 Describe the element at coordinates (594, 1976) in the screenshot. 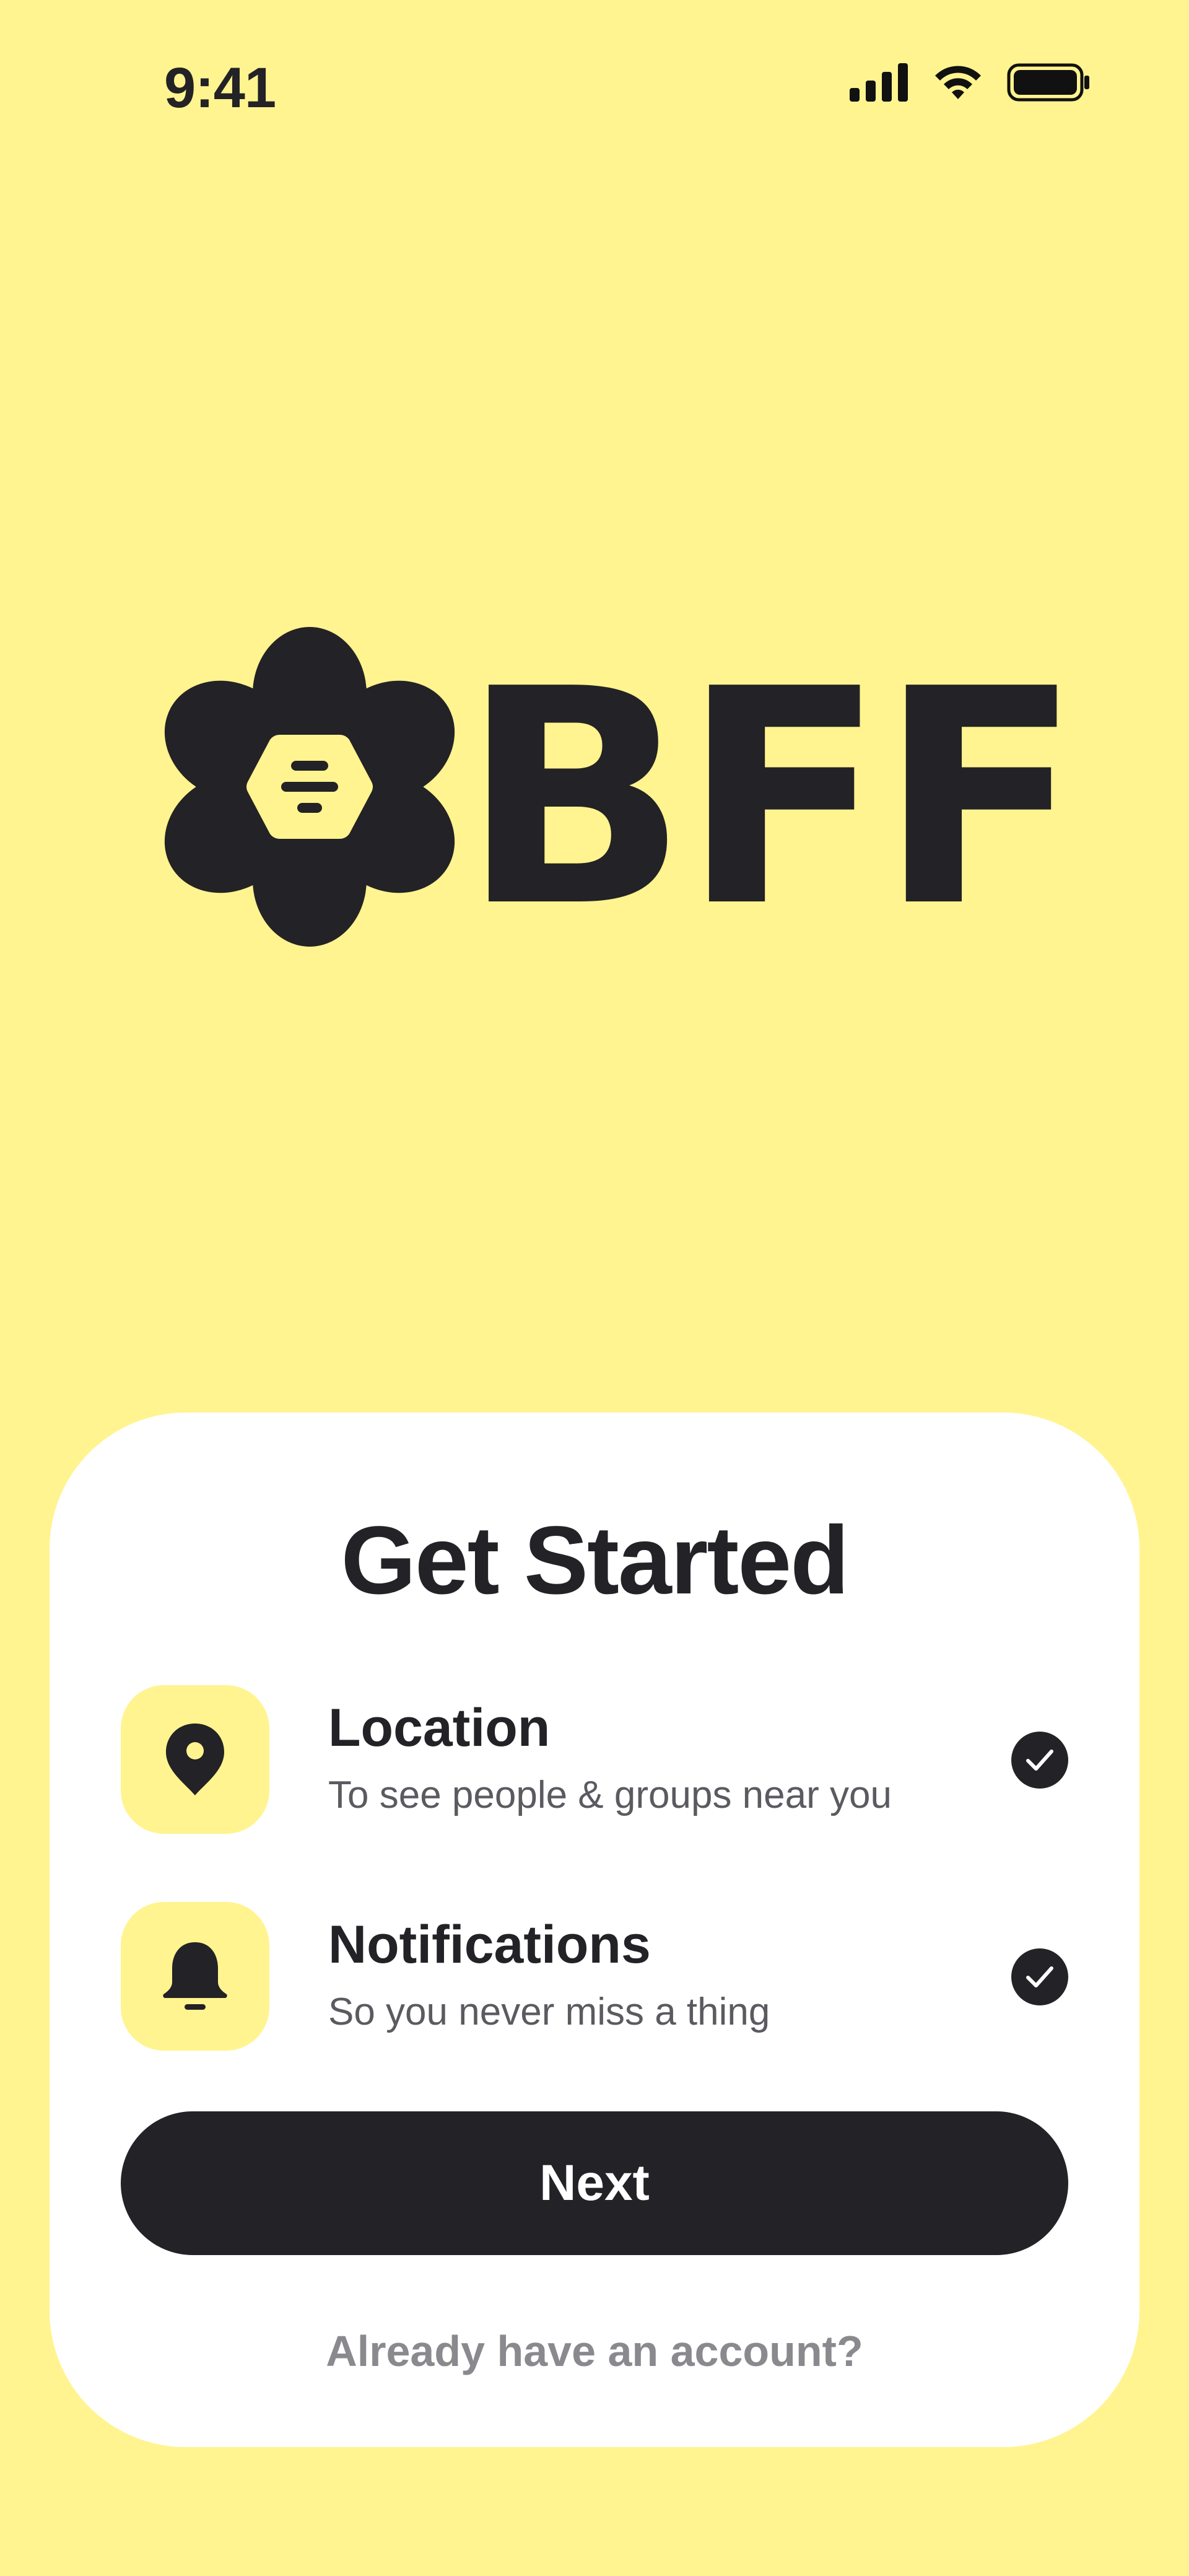

I see `permission-row-notifications: Notifications So you never miss a thing` at that location.